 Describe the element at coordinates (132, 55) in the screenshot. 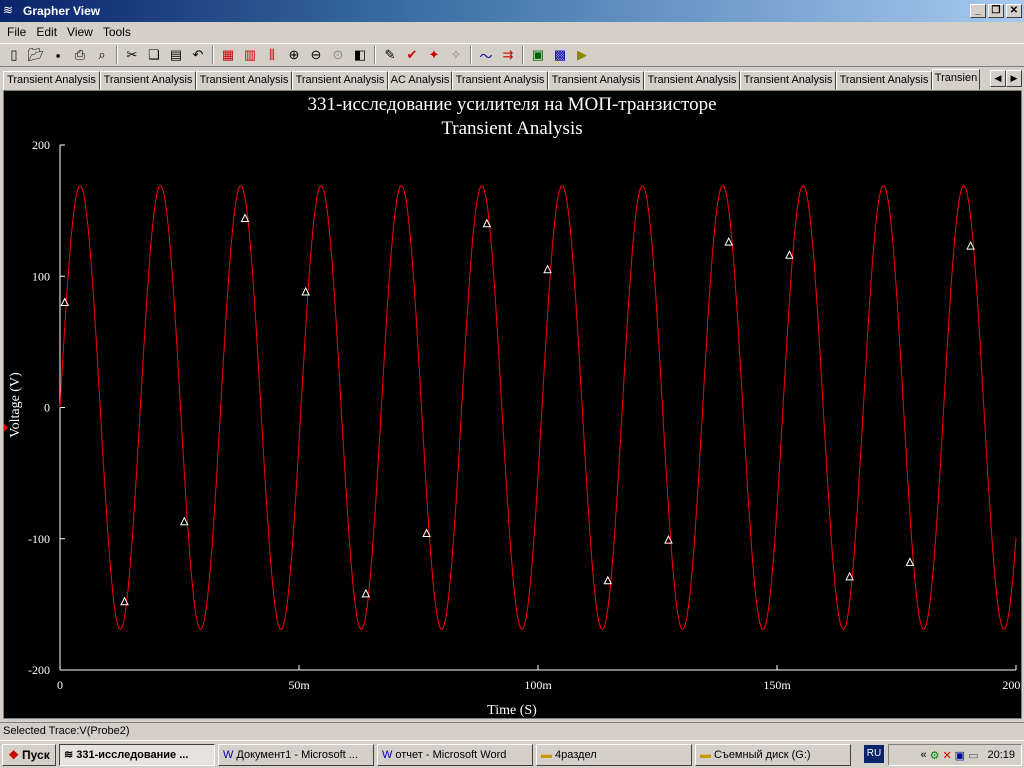

I see `cut-icon: ✂` at that location.